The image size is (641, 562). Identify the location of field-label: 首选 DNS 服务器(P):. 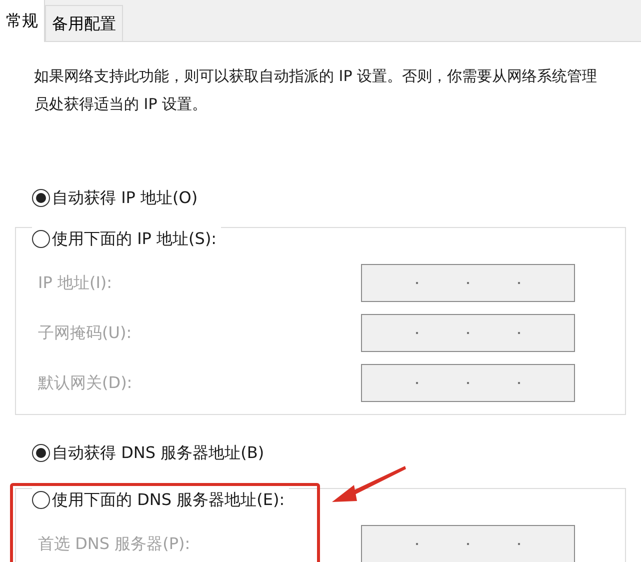
(115, 544).